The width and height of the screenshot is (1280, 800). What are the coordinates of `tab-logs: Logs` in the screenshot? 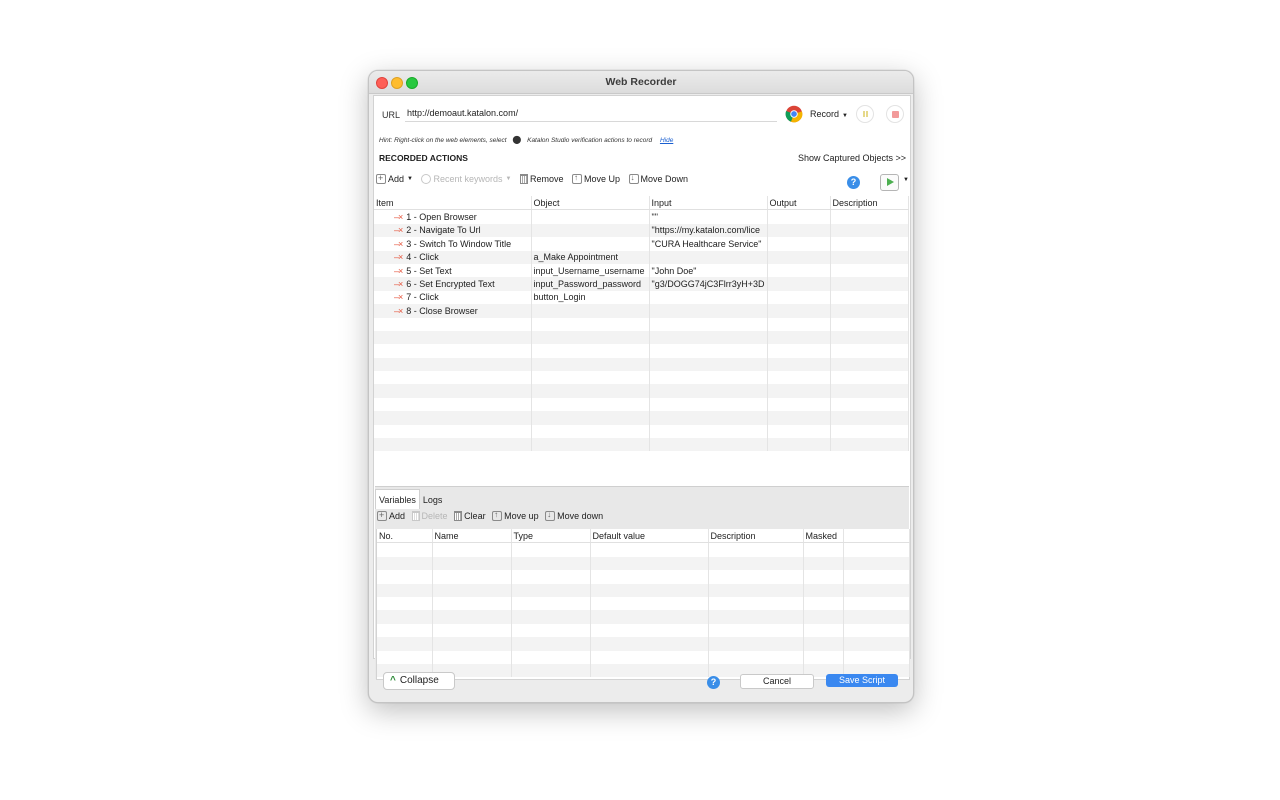 It's located at (433, 499).